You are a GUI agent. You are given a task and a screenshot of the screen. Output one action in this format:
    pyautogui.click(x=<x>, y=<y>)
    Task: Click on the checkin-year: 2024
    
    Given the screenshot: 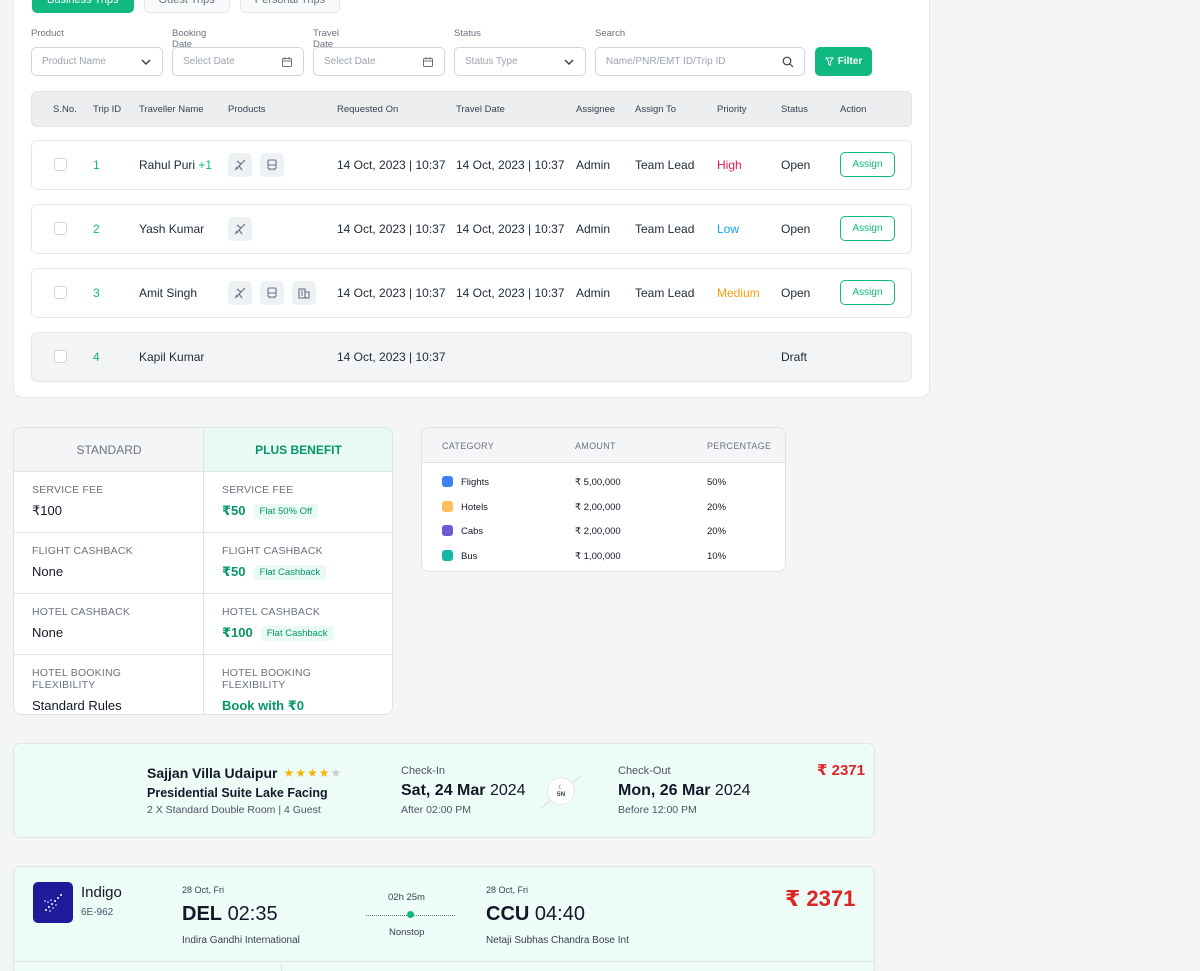 What is the action you would take?
    pyautogui.click(x=507, y=790)
    